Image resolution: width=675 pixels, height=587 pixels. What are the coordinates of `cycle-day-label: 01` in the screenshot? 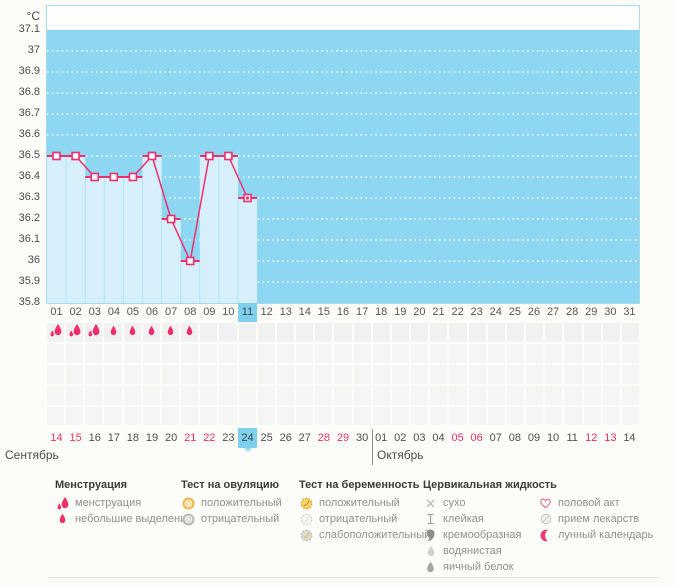 It's located at (56, 312).